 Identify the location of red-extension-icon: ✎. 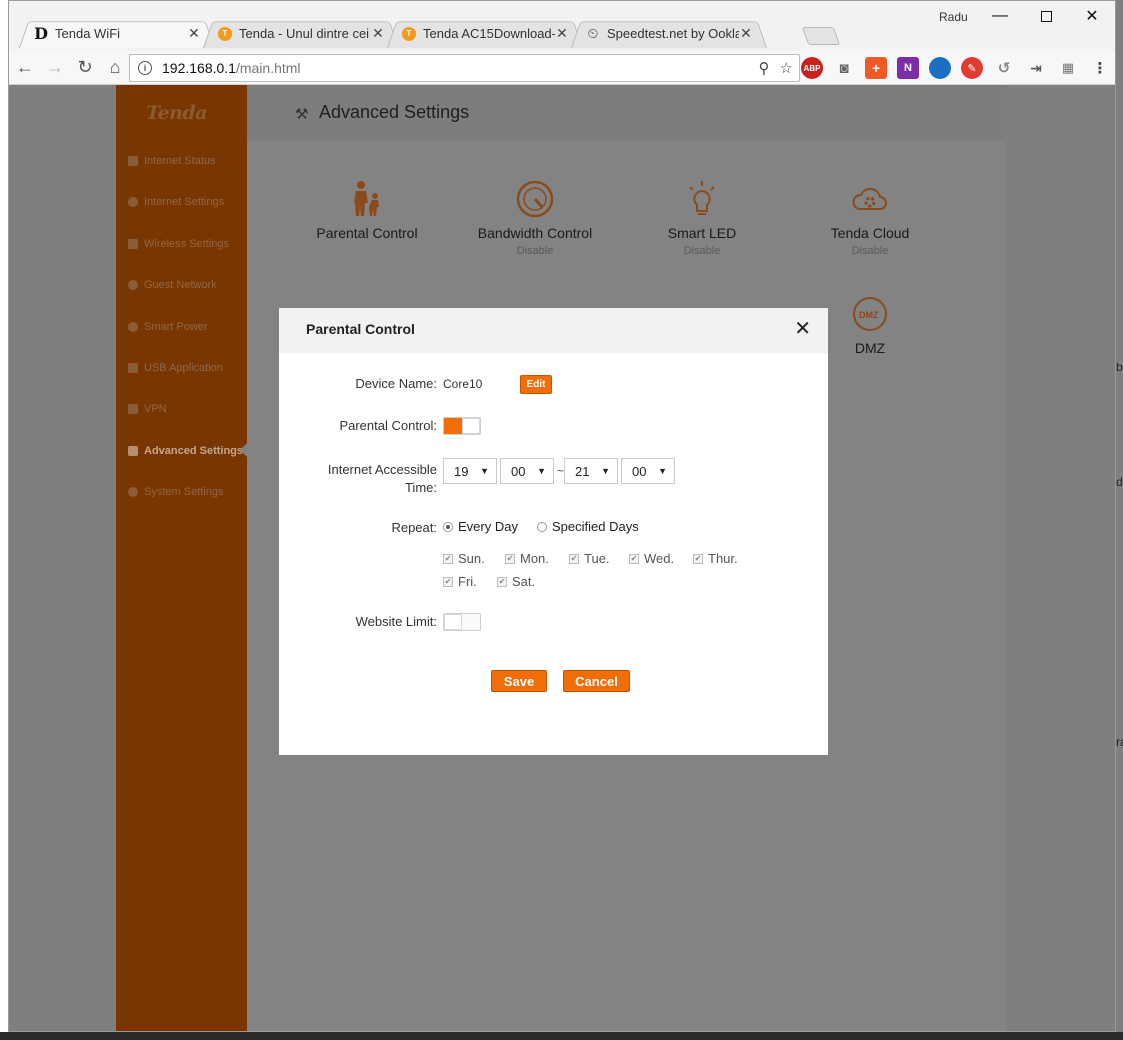
(972, 68).